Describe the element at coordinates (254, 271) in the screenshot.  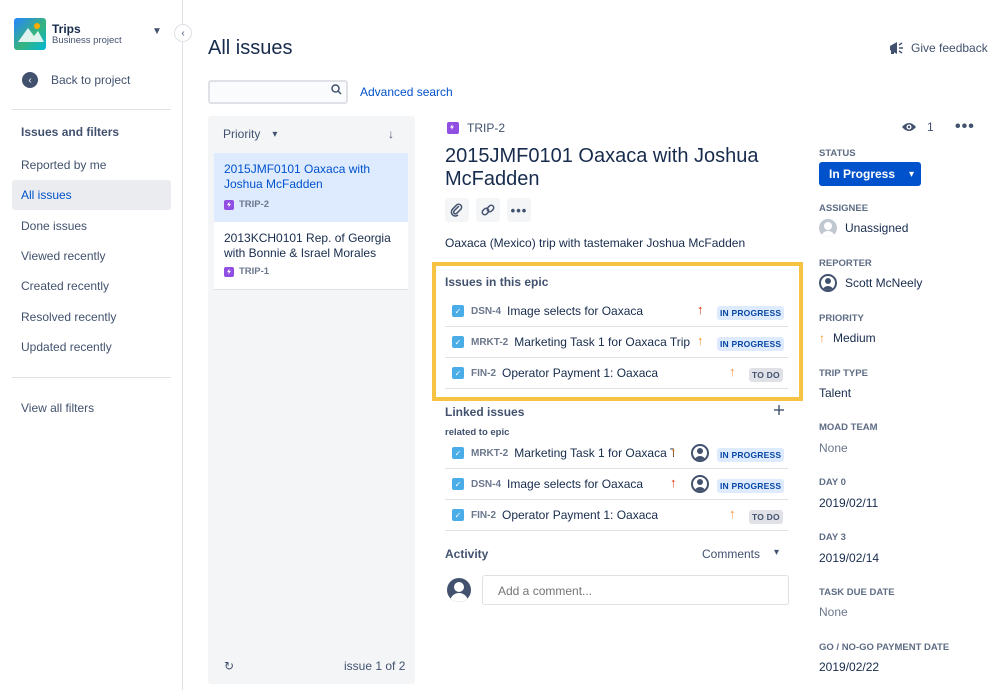
I see `card-key: TRIP-1` at that location.